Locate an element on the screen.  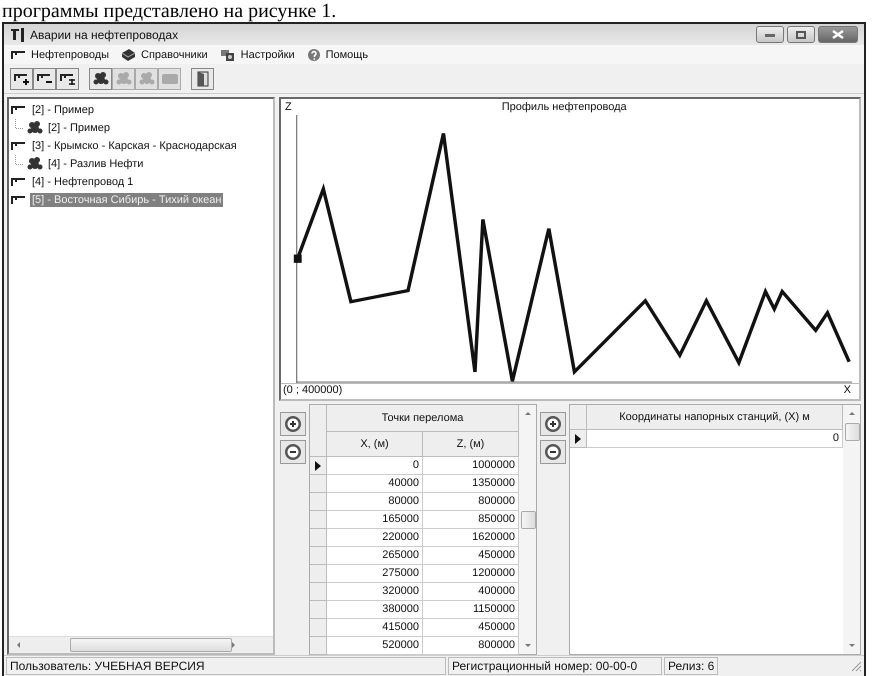
menu-item: Нефтепроводы is located at coordinates (60, 54).